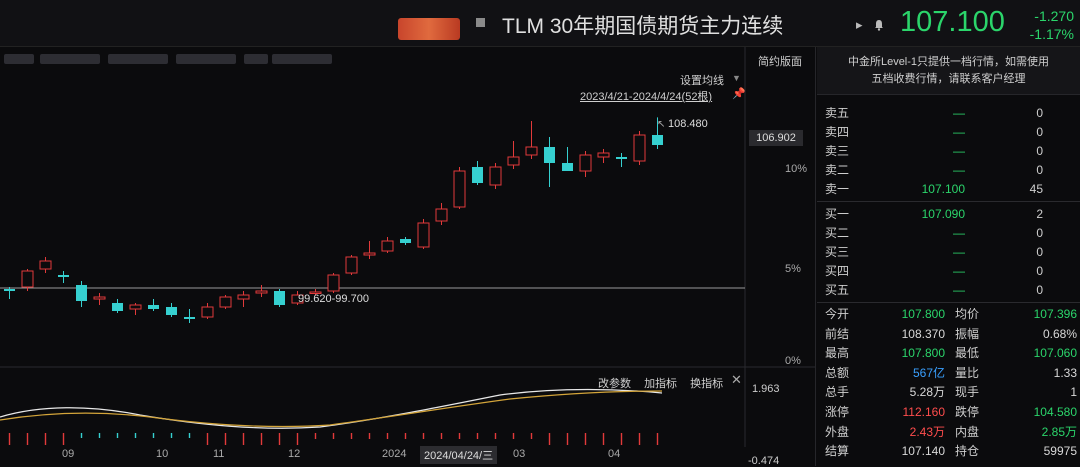 The width and height of the screenshot is (1080, 467). Describe the element at coordinates (948, 252) in the screenshot. I see `bid-row: 买三 — 0` at that location.